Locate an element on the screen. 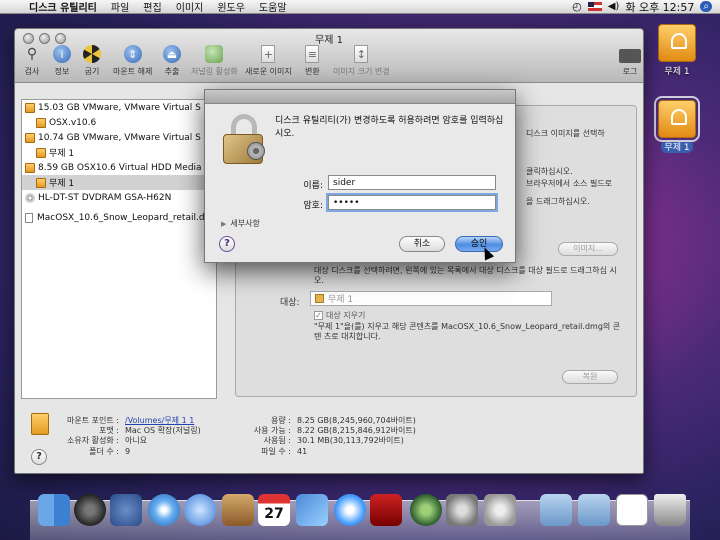 This screenshot has height=540, width=720. safari-icon is located at coordinates (164, 510).